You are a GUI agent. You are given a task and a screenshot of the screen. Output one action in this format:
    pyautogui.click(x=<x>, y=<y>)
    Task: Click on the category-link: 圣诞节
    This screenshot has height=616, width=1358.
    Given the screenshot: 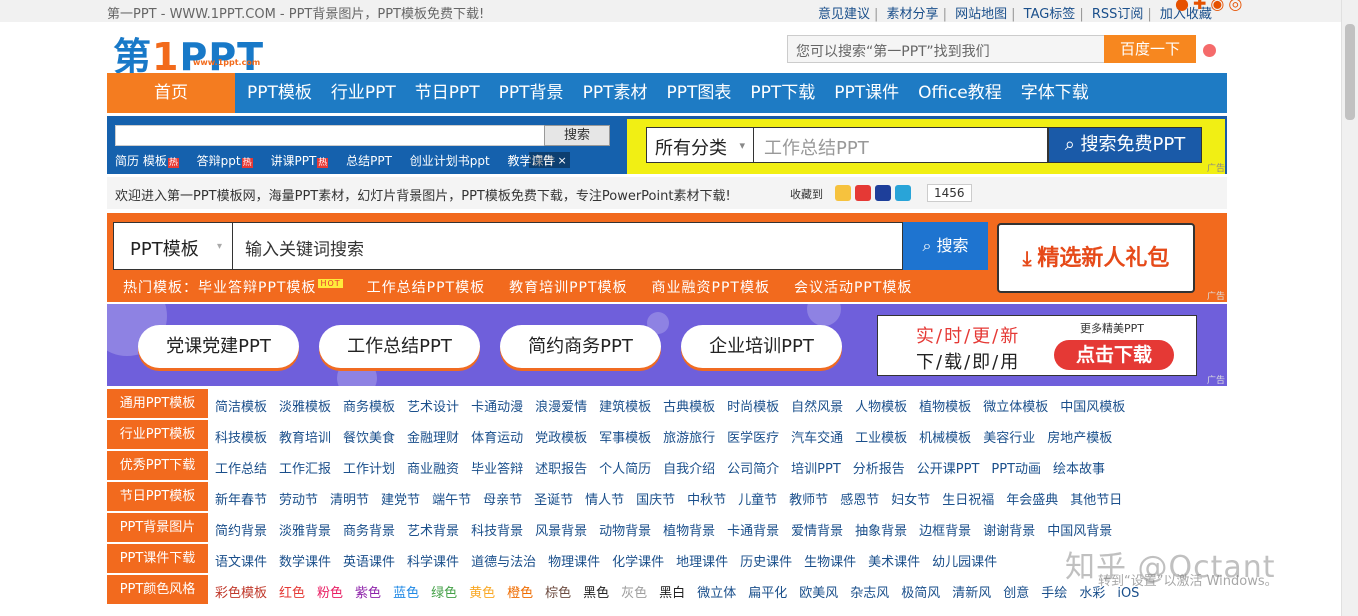 What is the action you would take?
    pyautogui.click(x=553, y=500)
    